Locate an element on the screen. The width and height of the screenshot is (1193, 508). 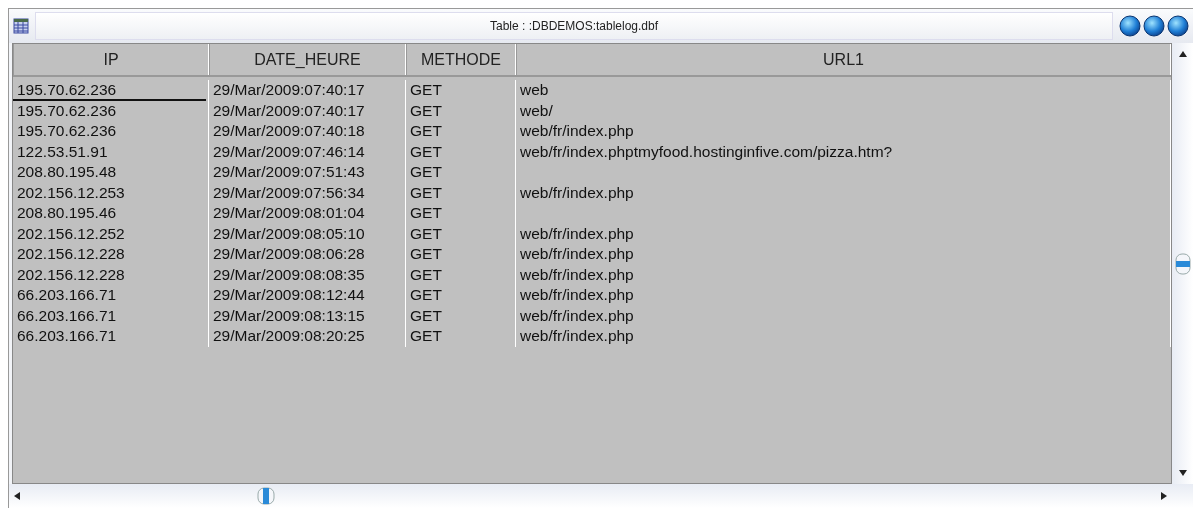
column-header: URL1 is located at coordinates (843, 59).